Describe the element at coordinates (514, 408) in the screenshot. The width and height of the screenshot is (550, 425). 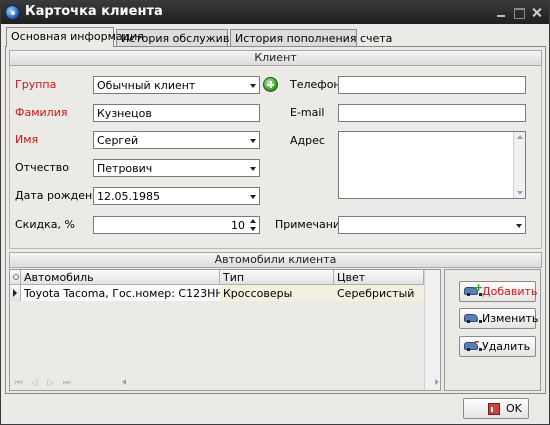
I see `ok-label: OK` at that location.